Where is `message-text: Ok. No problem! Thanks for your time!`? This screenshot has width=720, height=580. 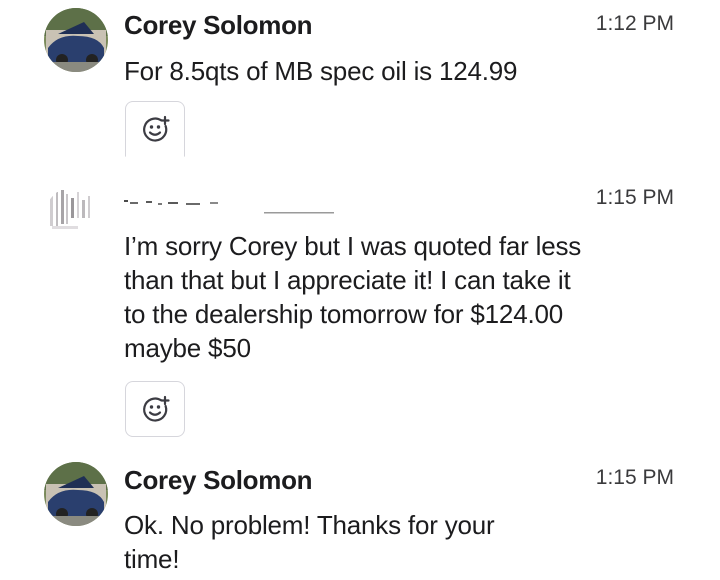
message-text: Ok. No problem! Thanks for your time! is located at coordinates (309, 542).